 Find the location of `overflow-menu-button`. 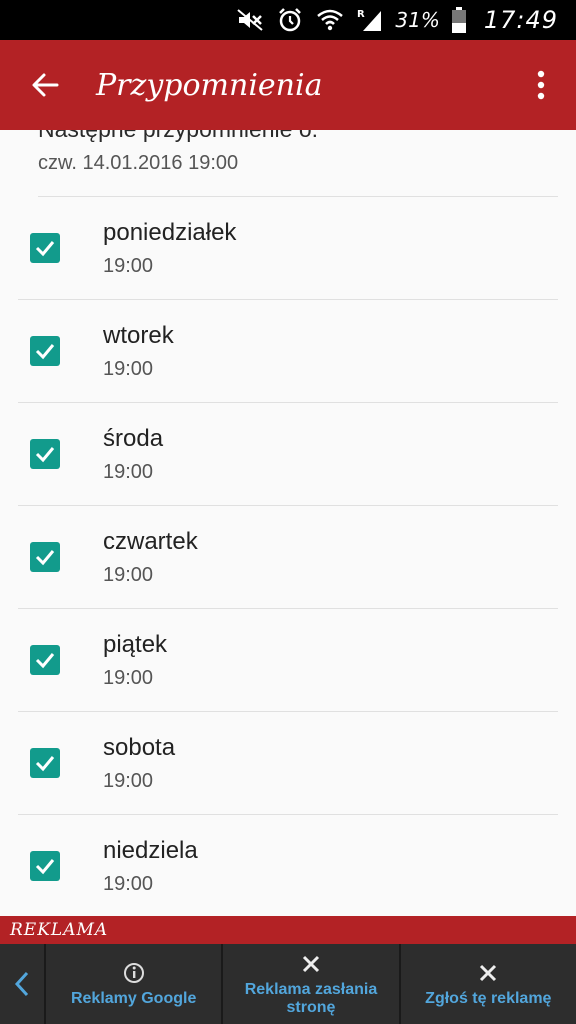

overflow-menu-button is located at coordinates (541, 85).